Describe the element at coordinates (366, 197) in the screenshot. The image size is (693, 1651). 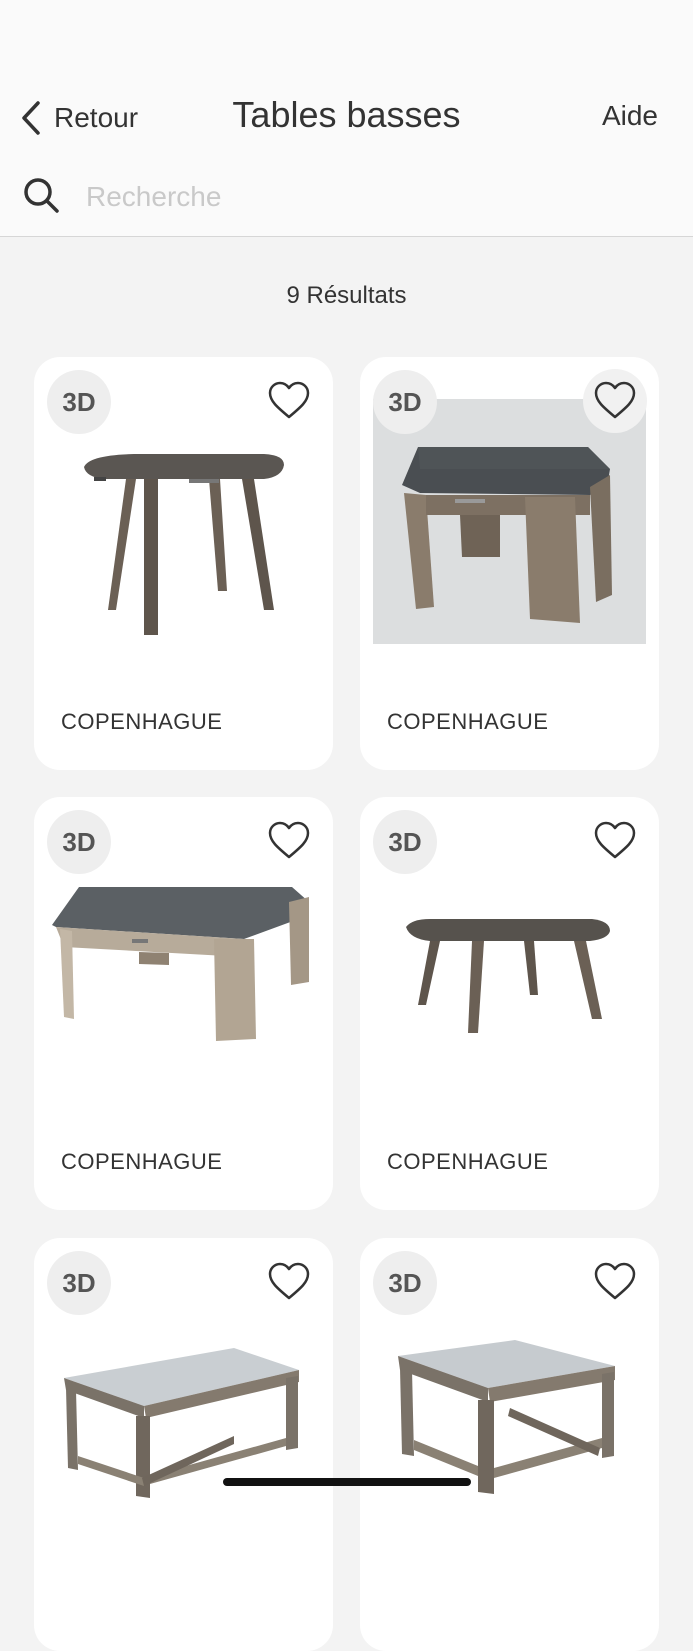
I see `search-input` at that location.